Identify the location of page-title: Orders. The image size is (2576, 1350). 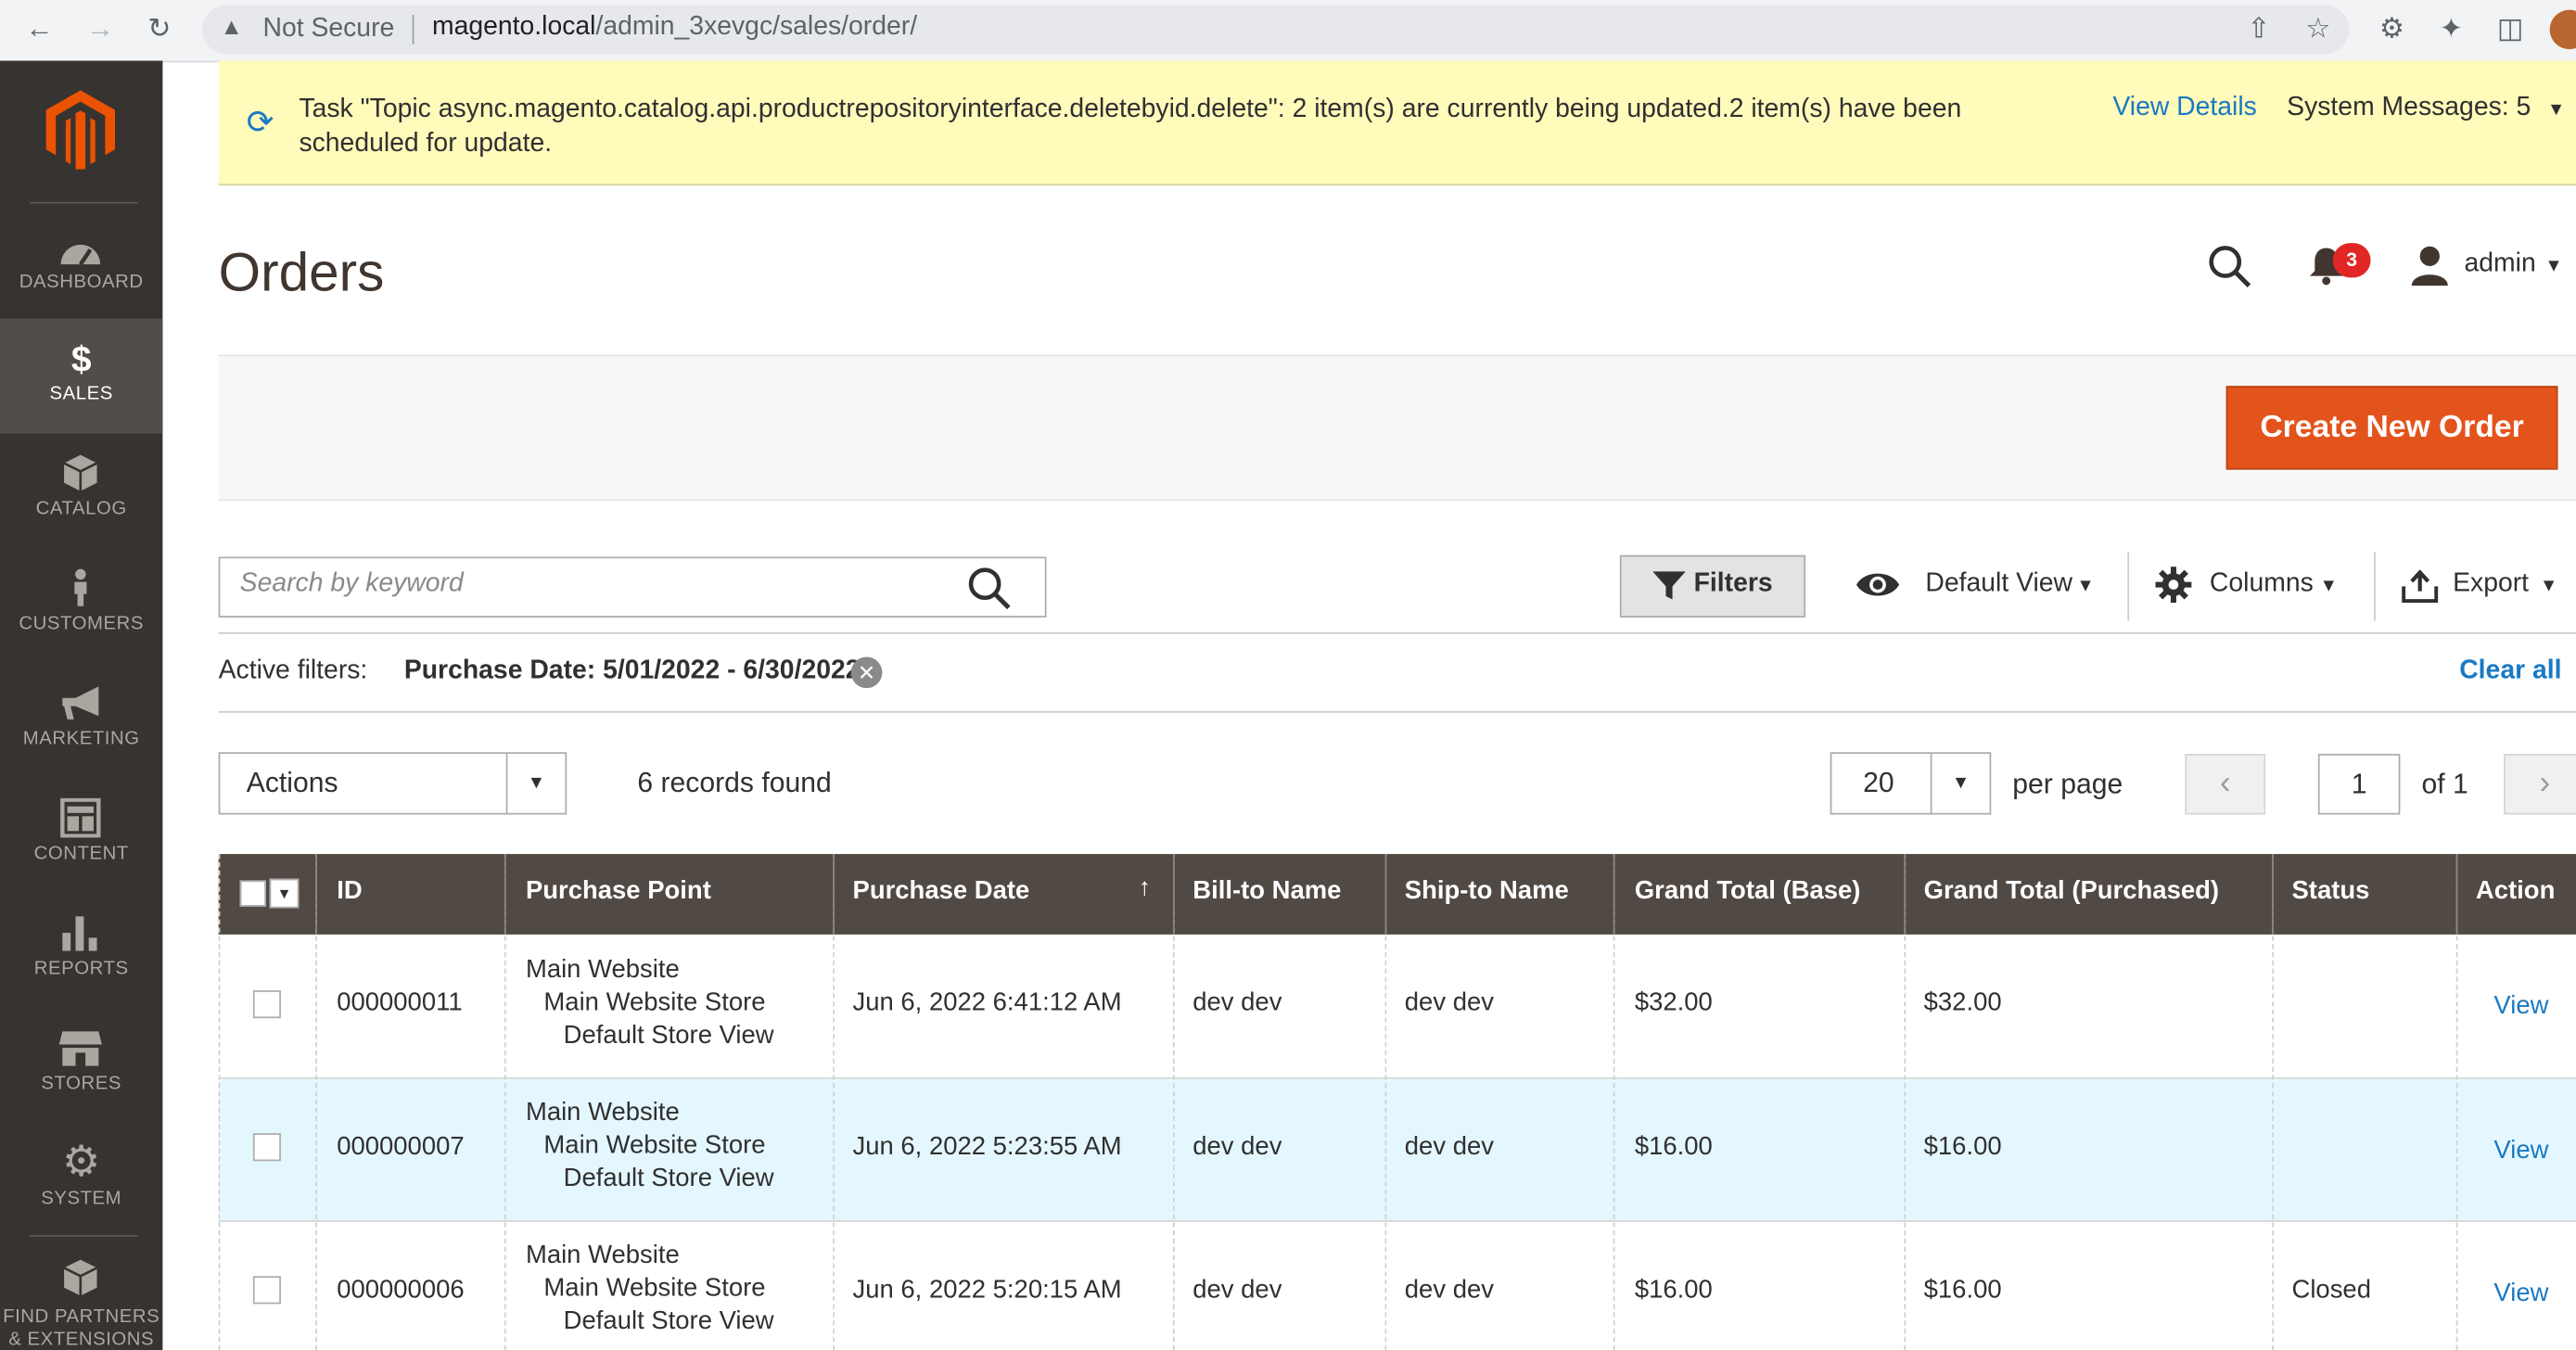
(301, 271).